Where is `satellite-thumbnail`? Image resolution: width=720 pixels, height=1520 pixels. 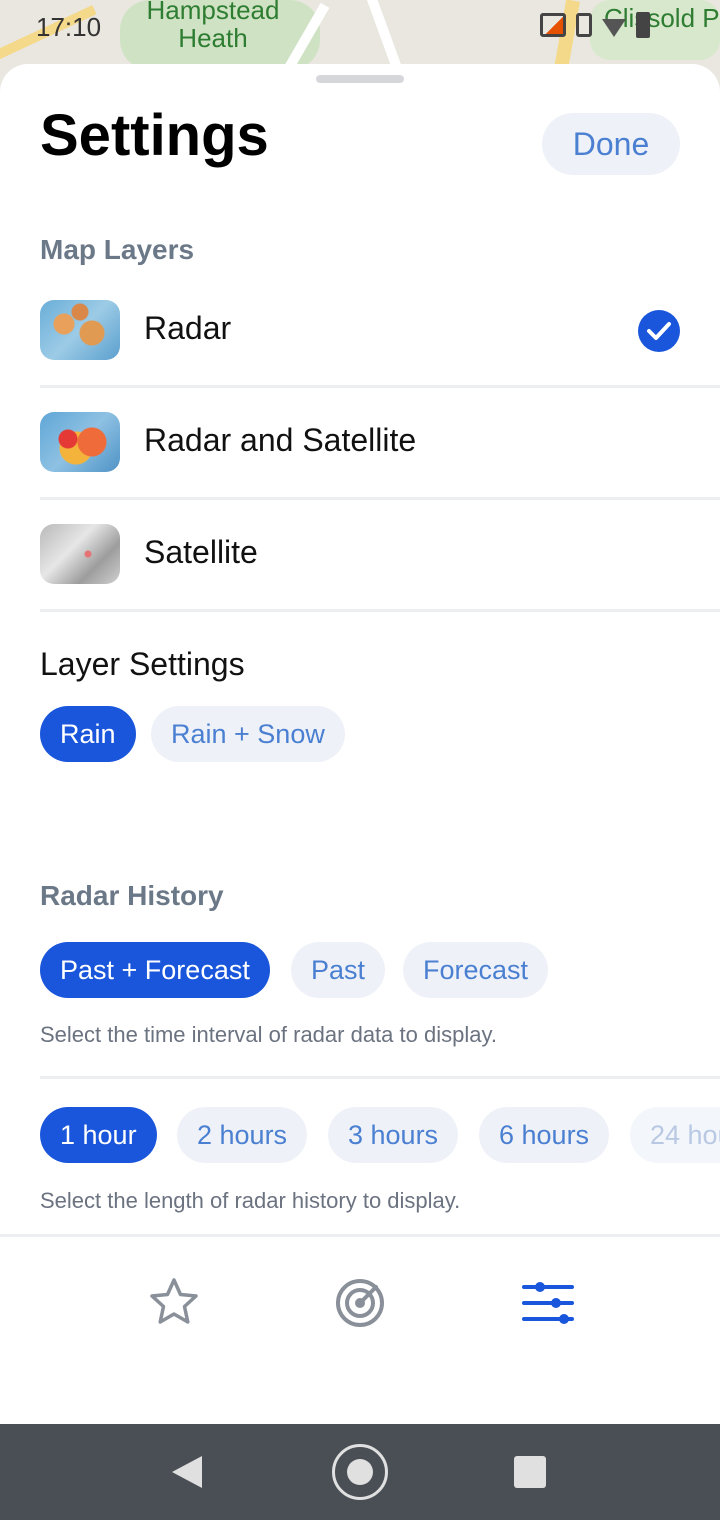 satellite-thumbnail is located at coordinates (80, 554).